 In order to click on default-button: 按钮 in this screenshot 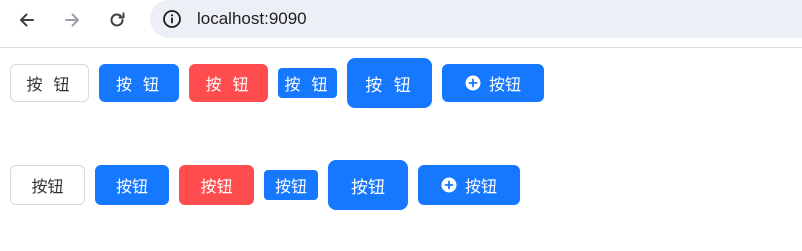, I will do `click(47, 185)`.